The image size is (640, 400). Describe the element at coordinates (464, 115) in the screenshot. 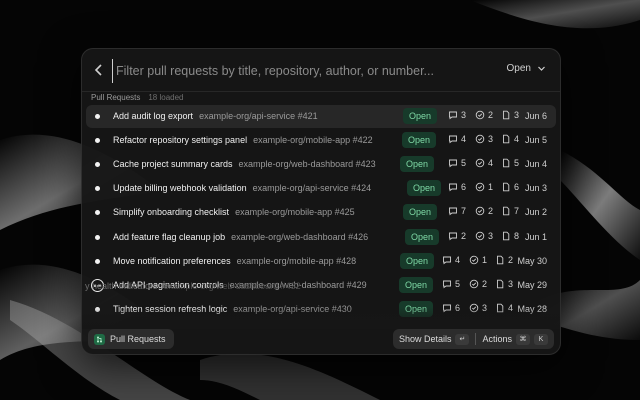

I see `comment-count-value: 3` at that location.